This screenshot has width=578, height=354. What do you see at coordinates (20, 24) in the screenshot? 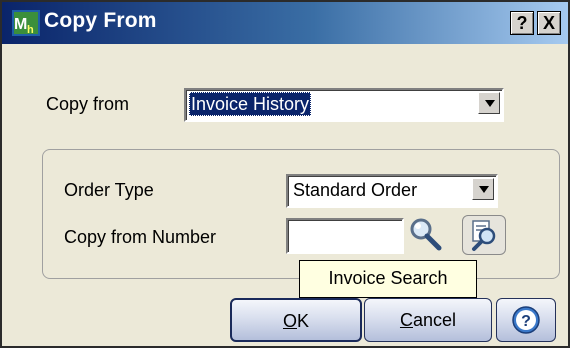
I see `svg-text: M` at bounding box center [20, 24].